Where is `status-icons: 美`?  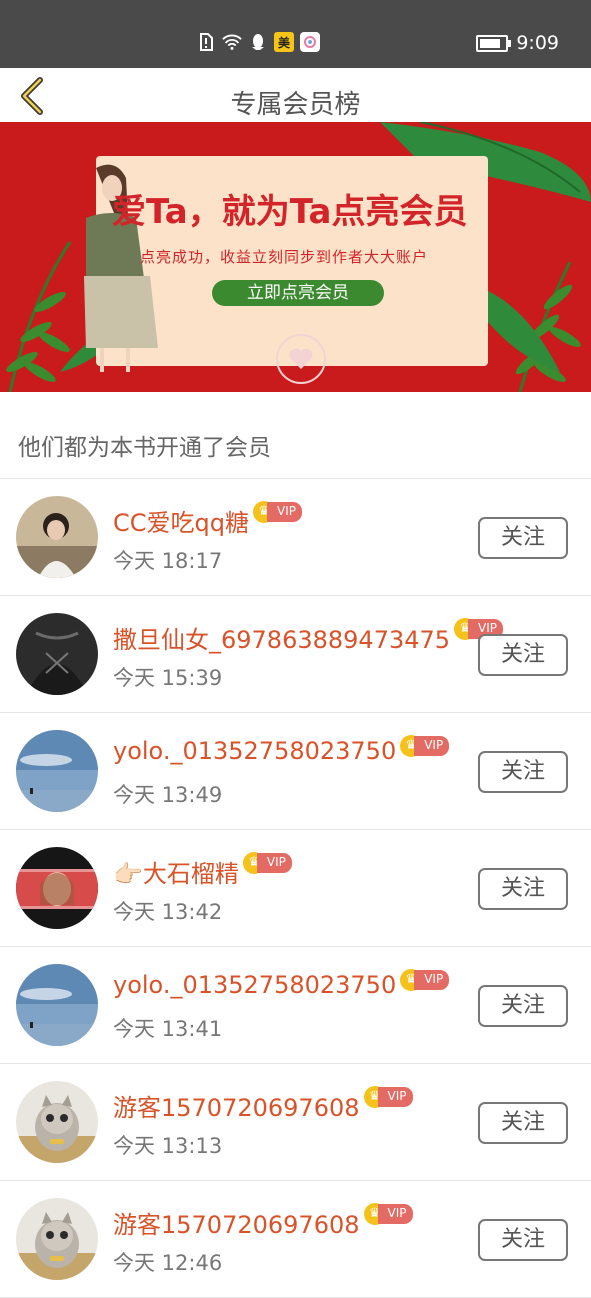
status-icons: 美 is located at coordinates (258, 42).